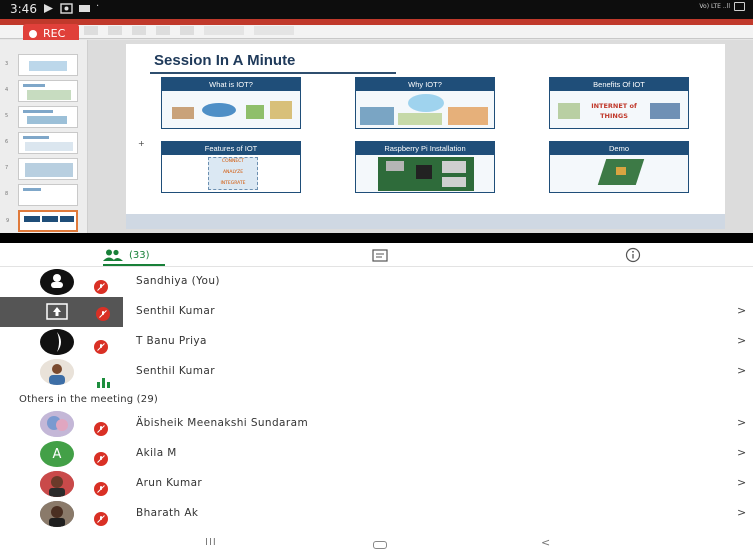 The image size is (753, 550). I want to click on screen-cast-icon, so click(66, 8).